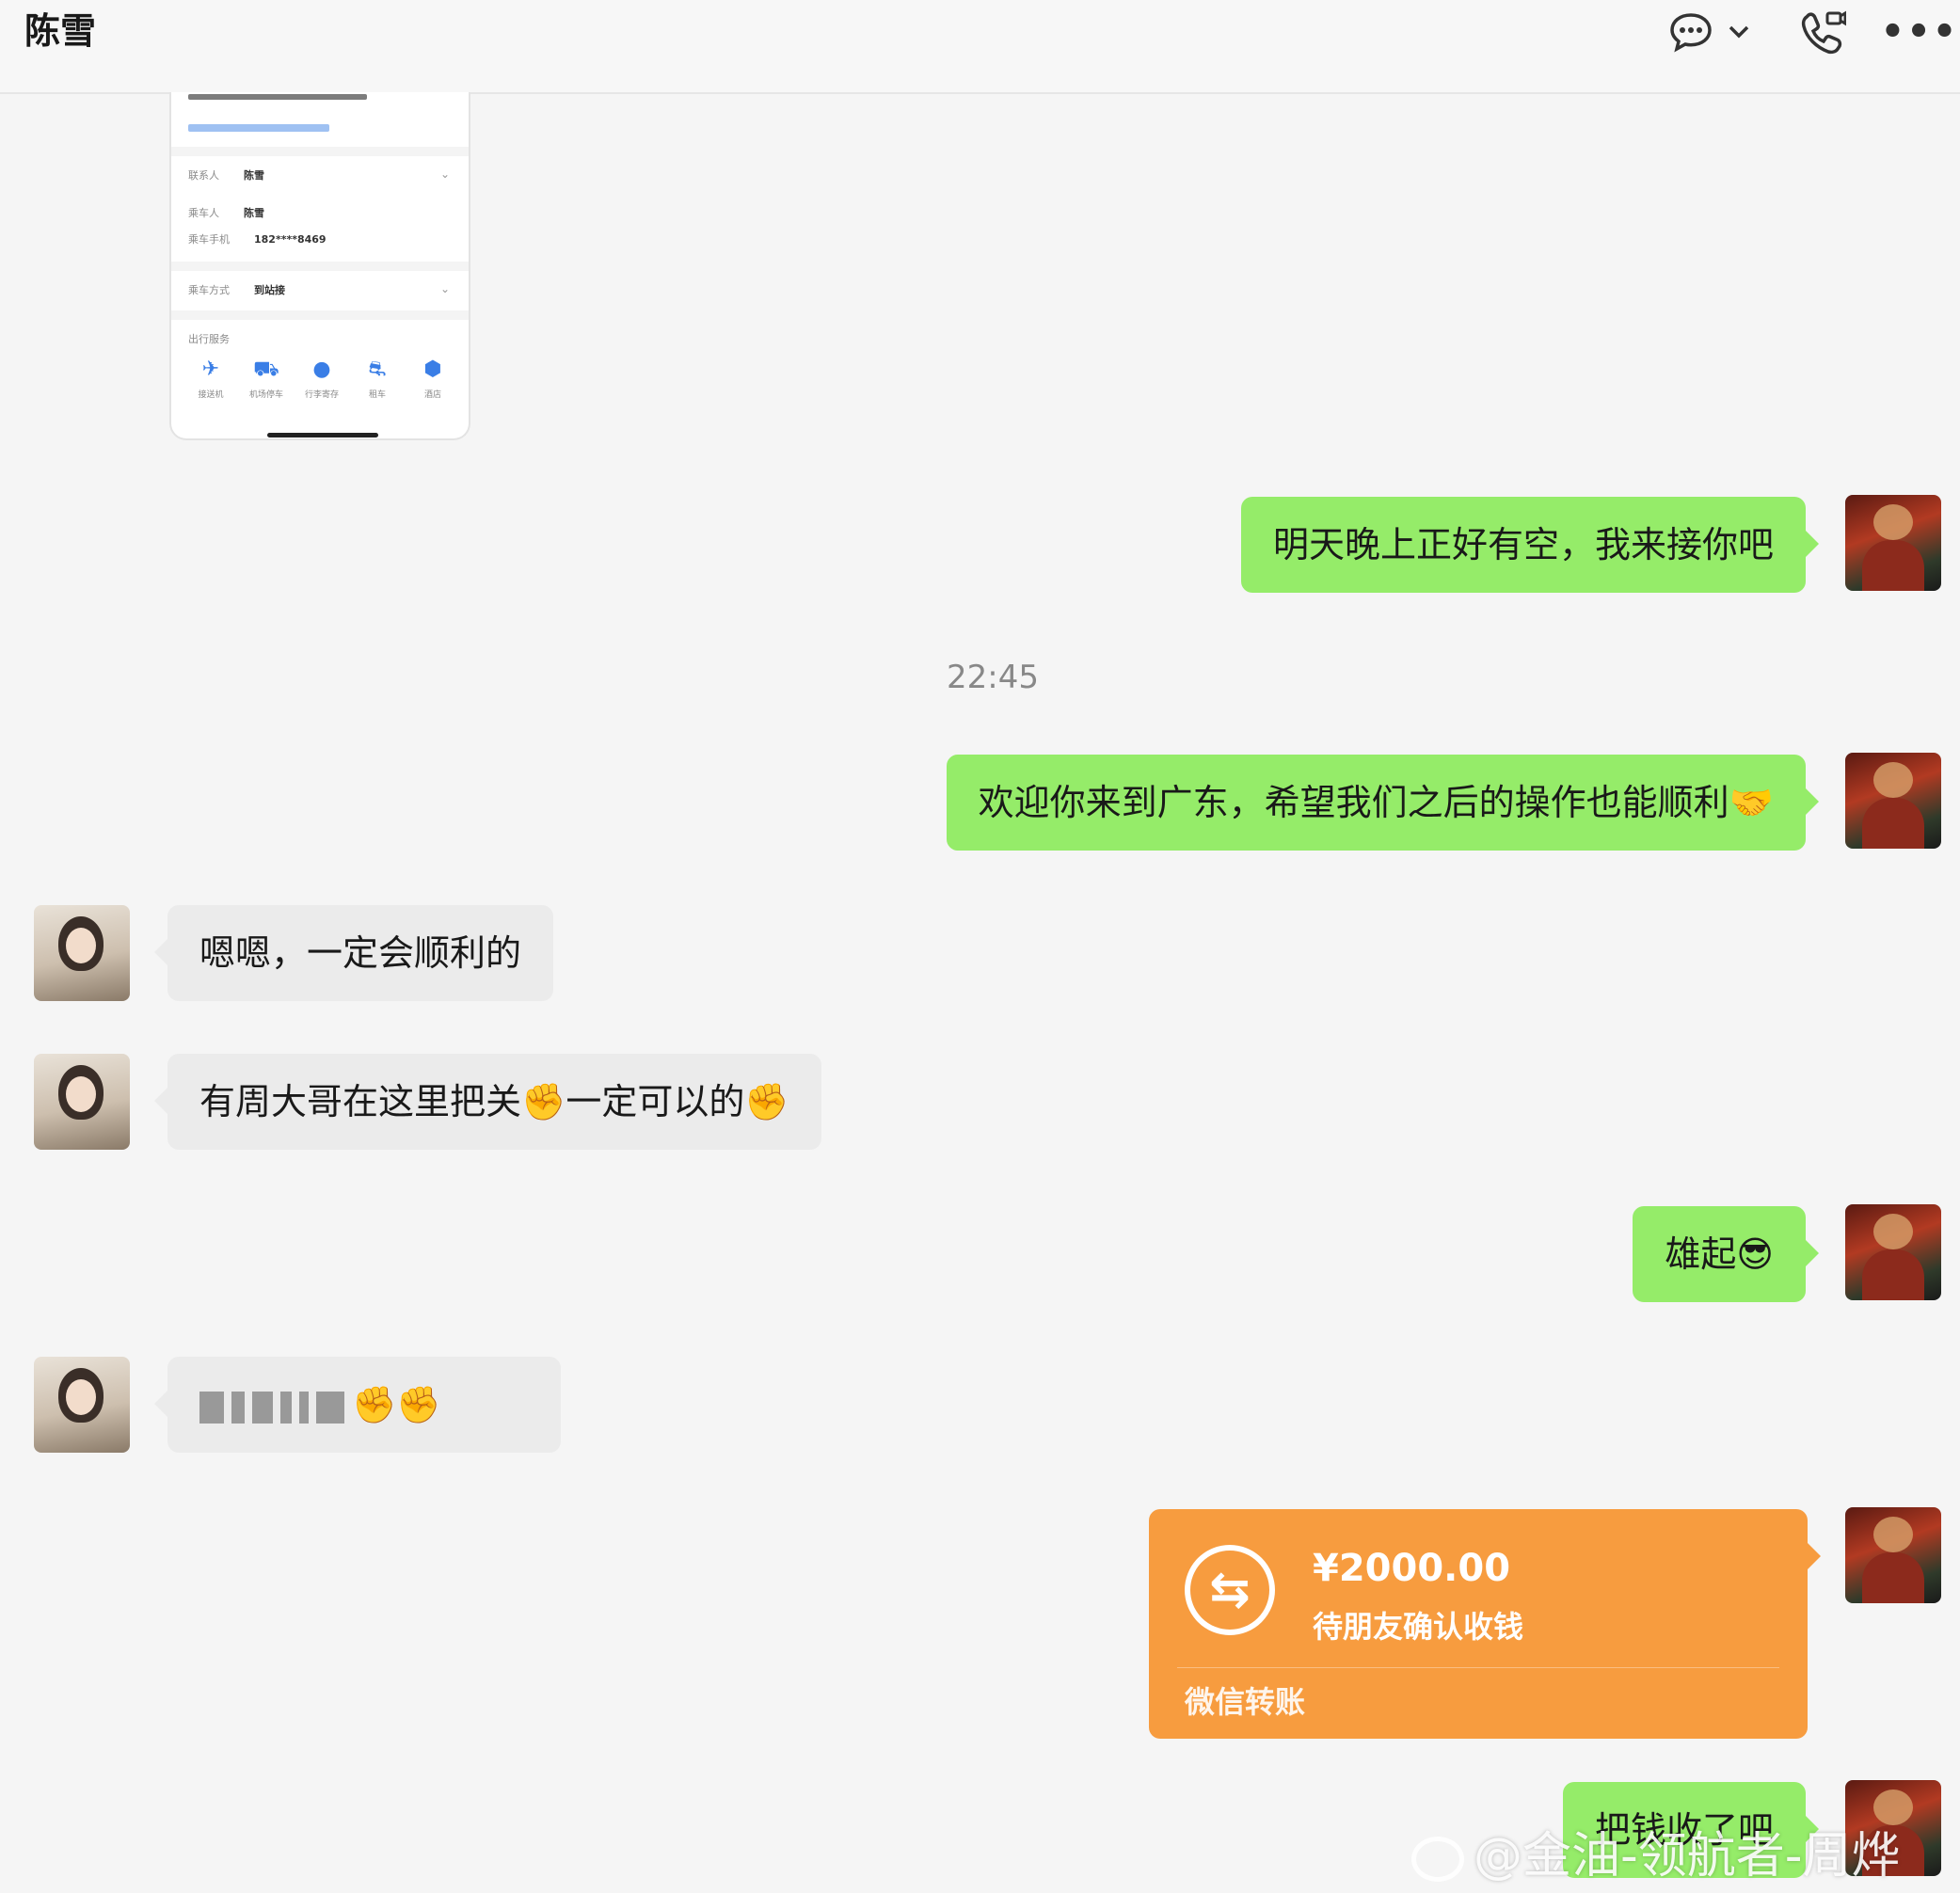 The image size is (1960, 1893). I want to click on chevron-down-icon, so click(1739, 32).